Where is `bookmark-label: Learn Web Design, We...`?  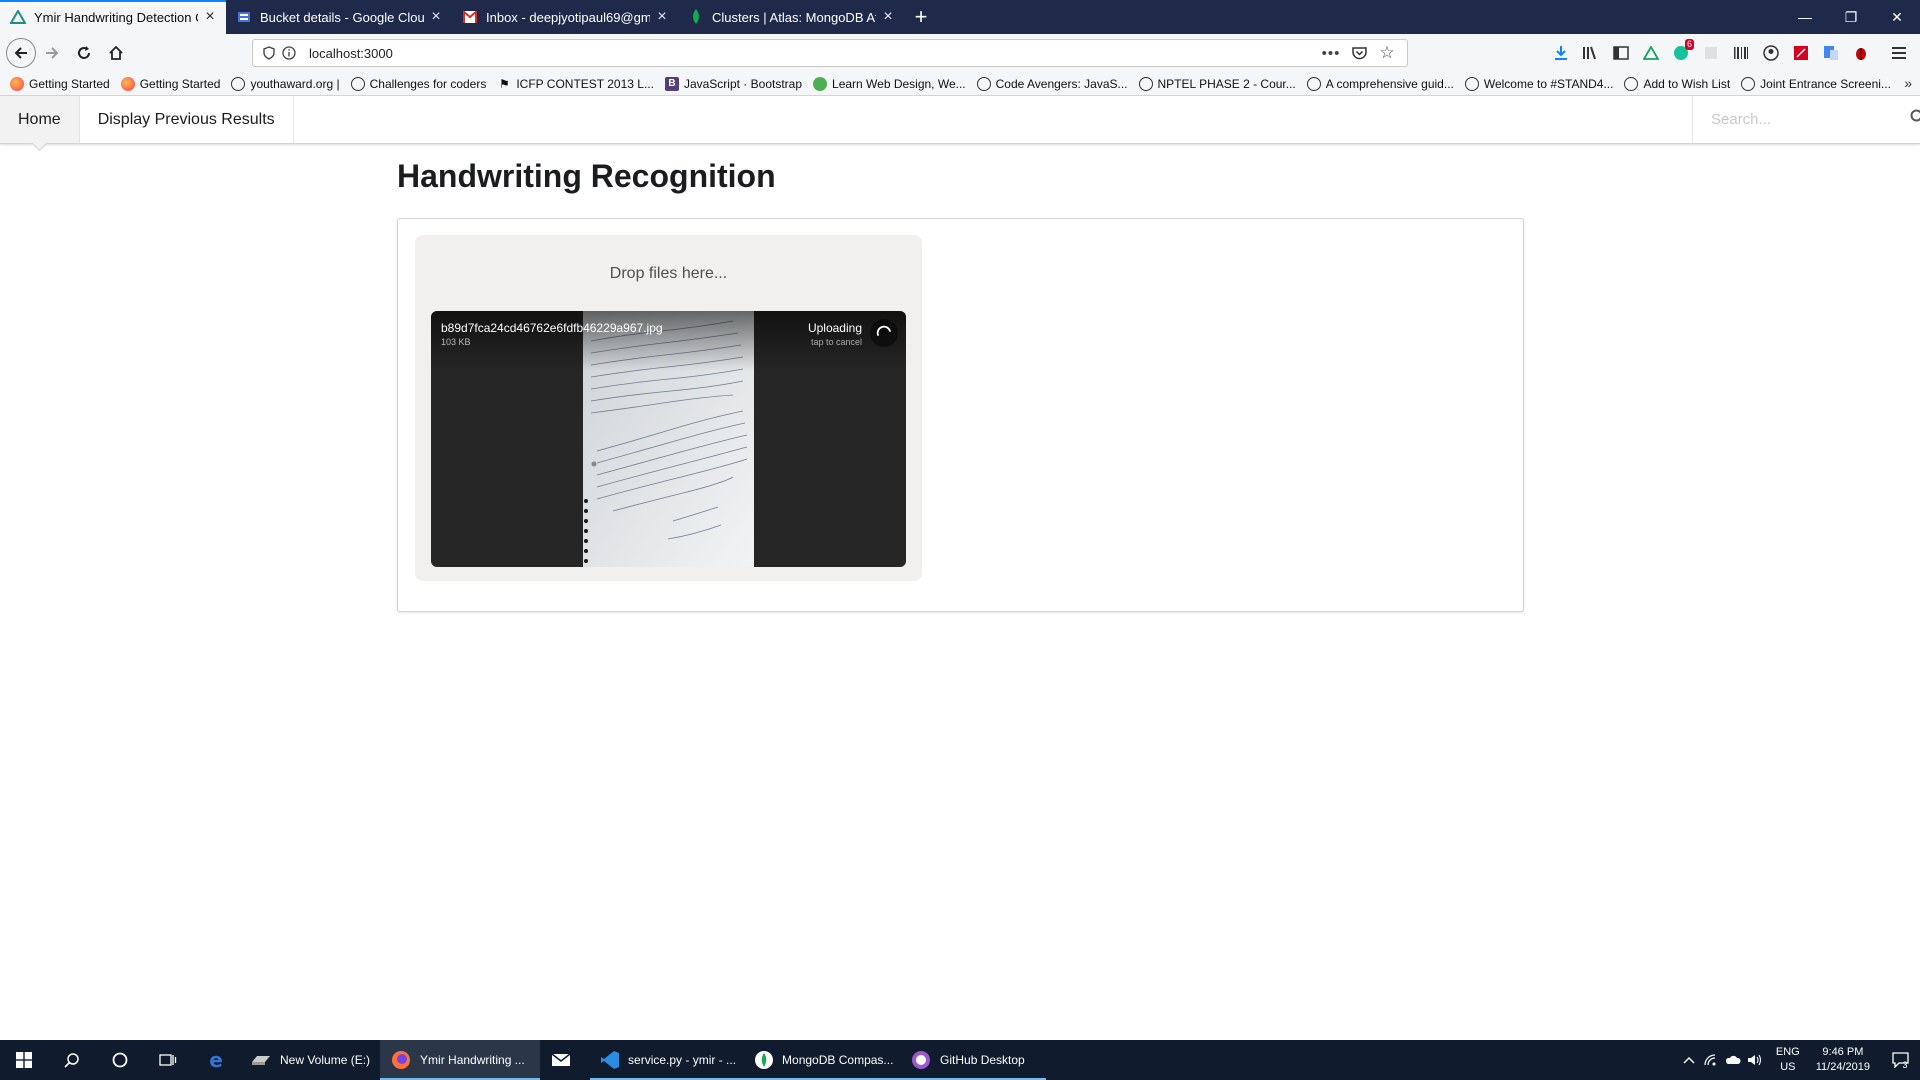 bookmark-label: Learn Web Design, We... is located at coordinates (899, 83).